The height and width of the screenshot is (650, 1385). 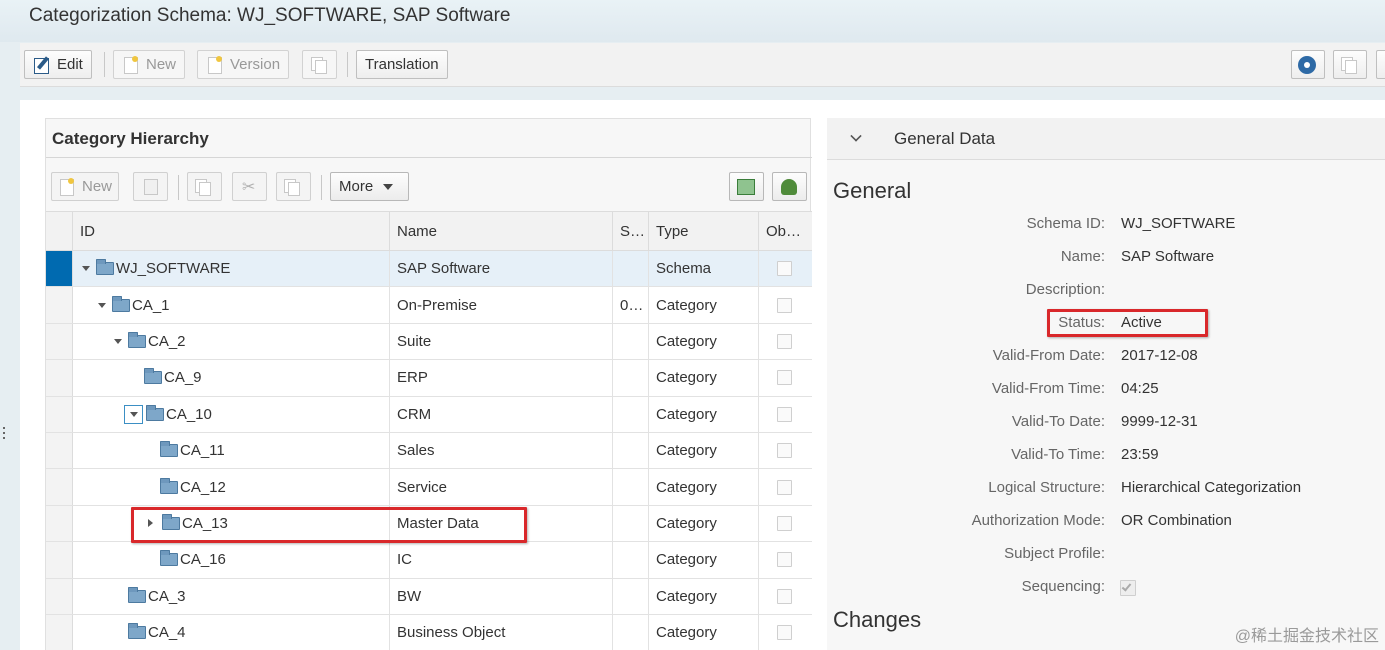 I want to click on field-label: Schema ID:, so click(x=1065, y=223).